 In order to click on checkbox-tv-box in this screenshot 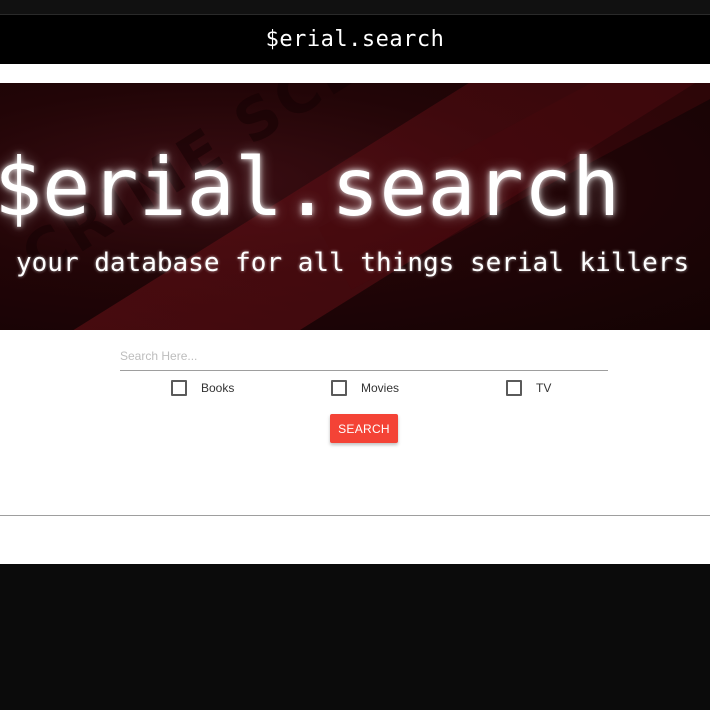, I will do `click(514, 388)`.